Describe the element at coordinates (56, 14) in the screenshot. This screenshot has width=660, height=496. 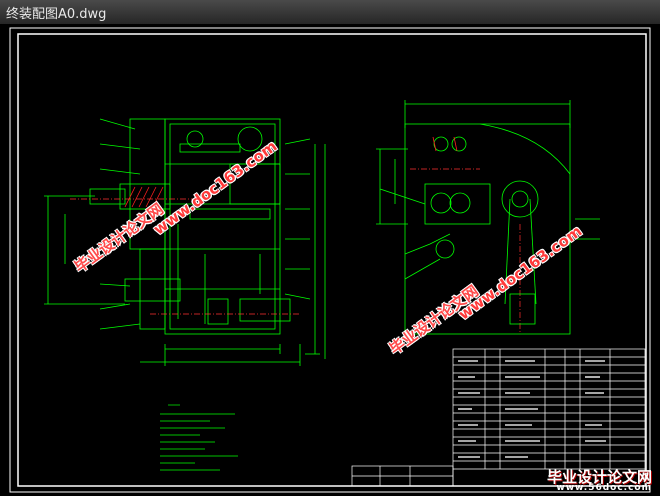
I see `window-title: 终装配图A0.dwg` at that location.